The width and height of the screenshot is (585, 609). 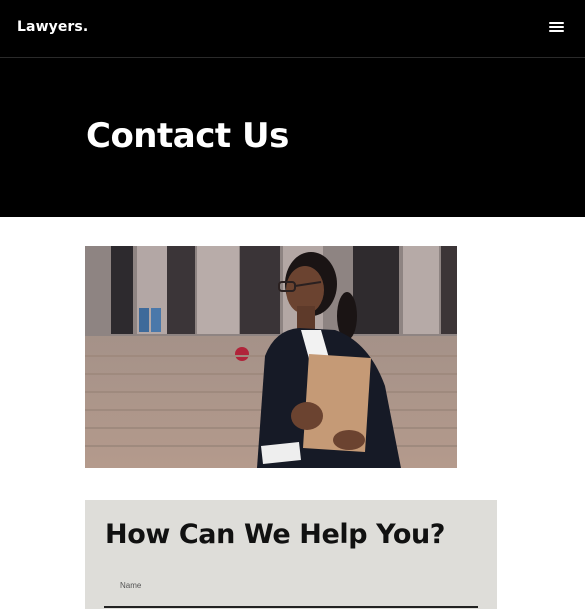 What do you see at coordinates (291, 607) in the screenshot?
I see `name-input` at bounding box center [291, 607].